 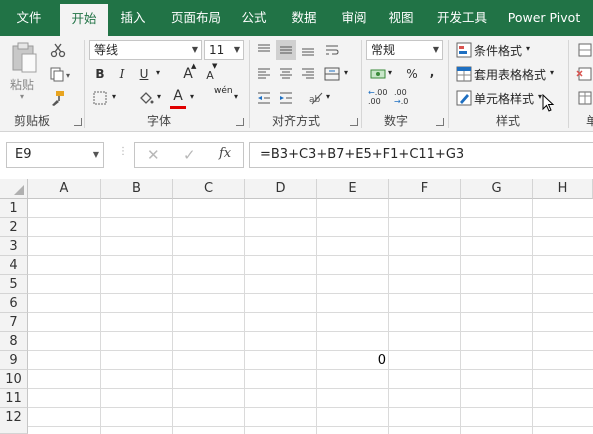 What do you see at coordinates (133, 18) in the screenshot?
I see `tab-insert: 插入` at bounding box center [133, 18].